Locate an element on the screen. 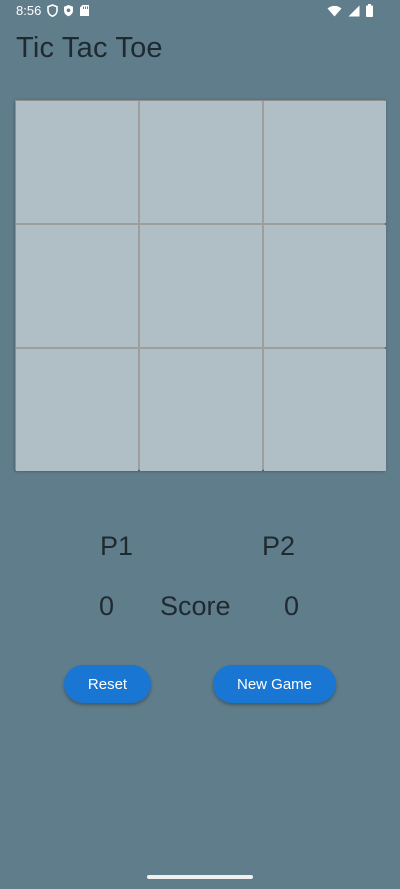  player2-label: P2 is located at coordinates (279, 546).